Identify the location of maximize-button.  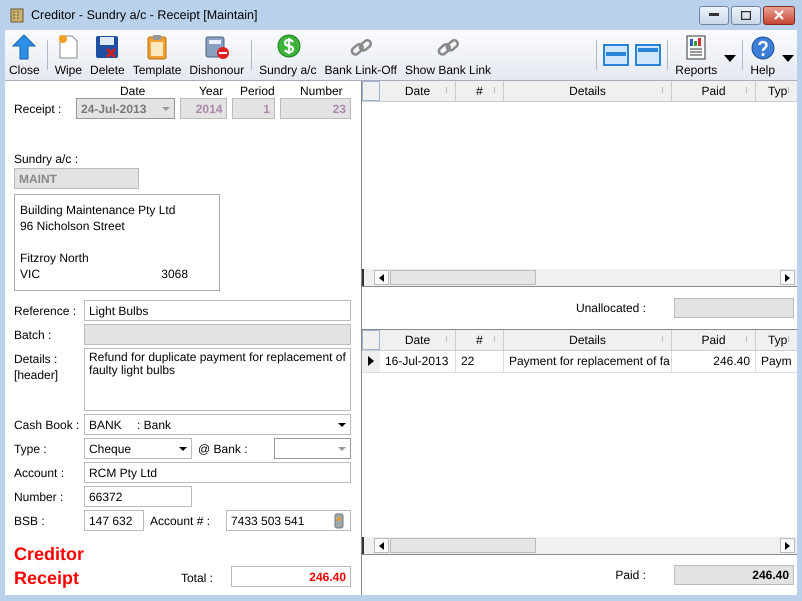
(746, 15).